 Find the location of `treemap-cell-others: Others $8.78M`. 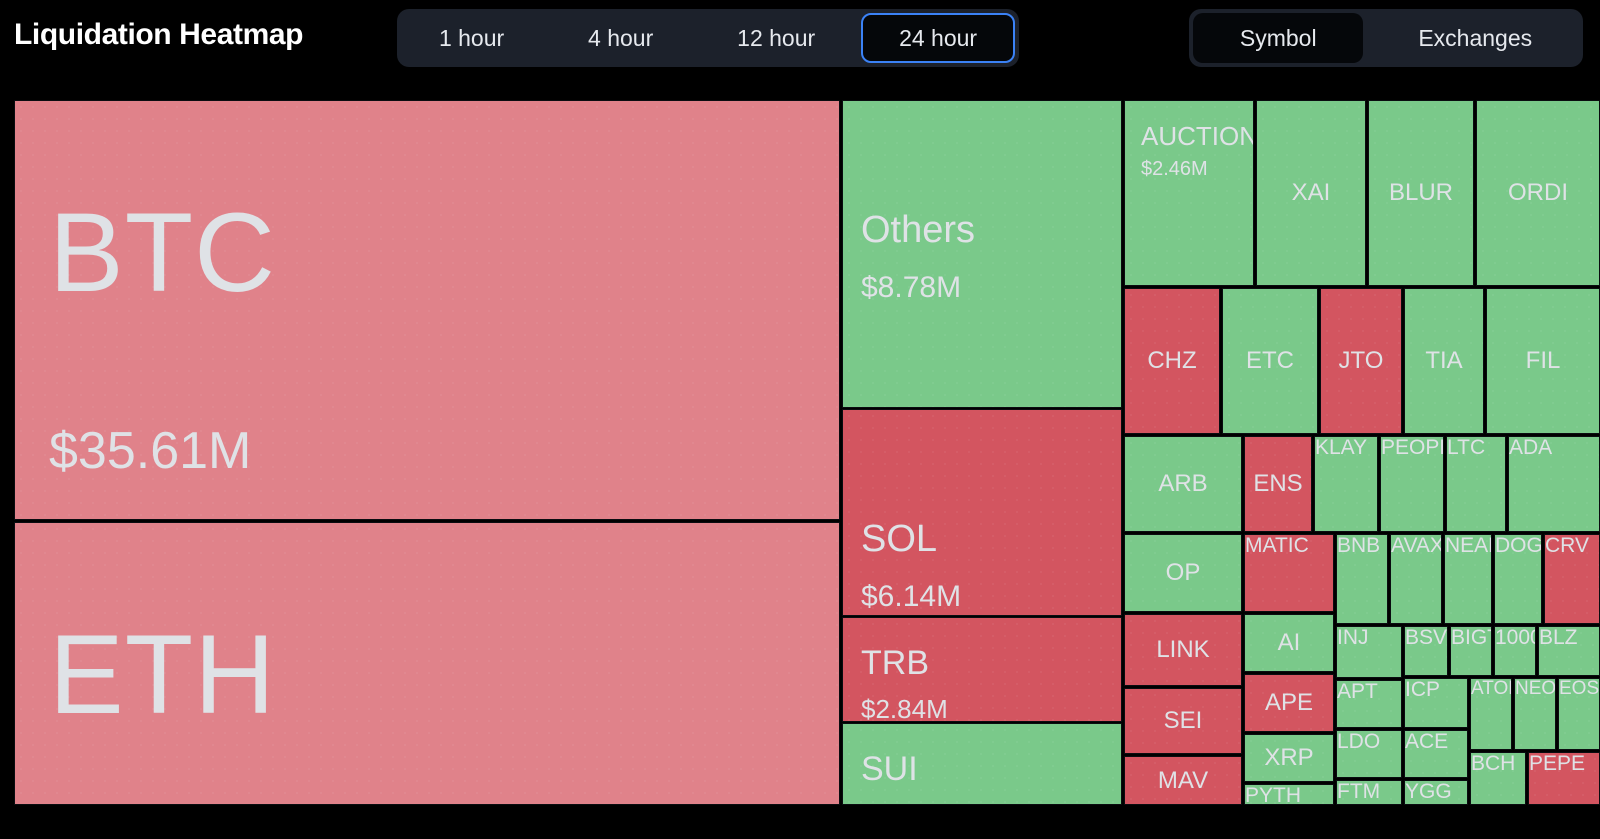

treemap-cell-others: Others $8.78M is located at coordinates (982, 254).